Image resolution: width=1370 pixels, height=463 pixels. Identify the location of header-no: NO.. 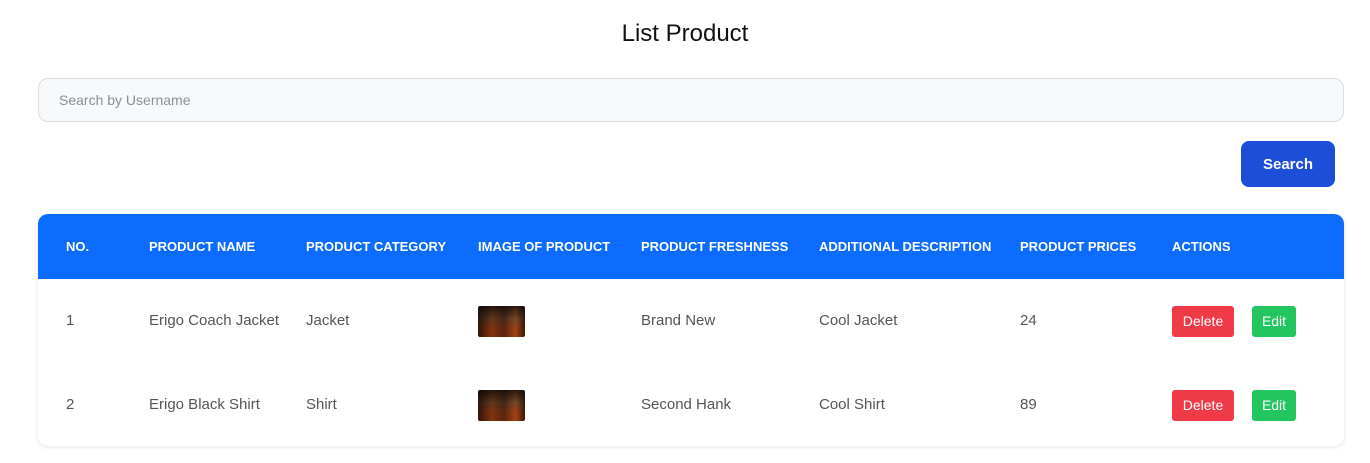
(78, 246).